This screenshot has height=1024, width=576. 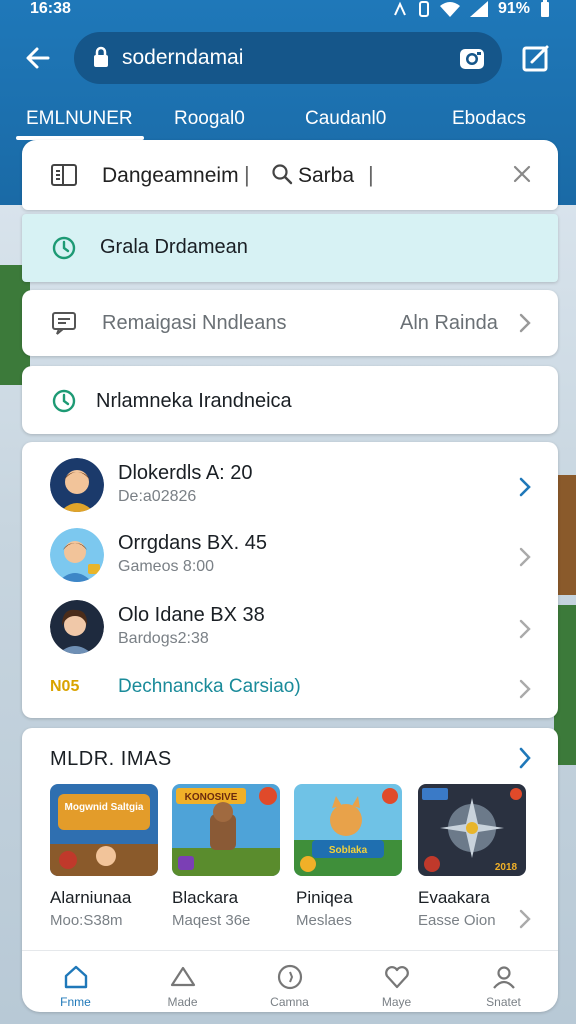 I want to click on recent-search-text: Nrlamneka Irandneica, so click(x=194, y=401).